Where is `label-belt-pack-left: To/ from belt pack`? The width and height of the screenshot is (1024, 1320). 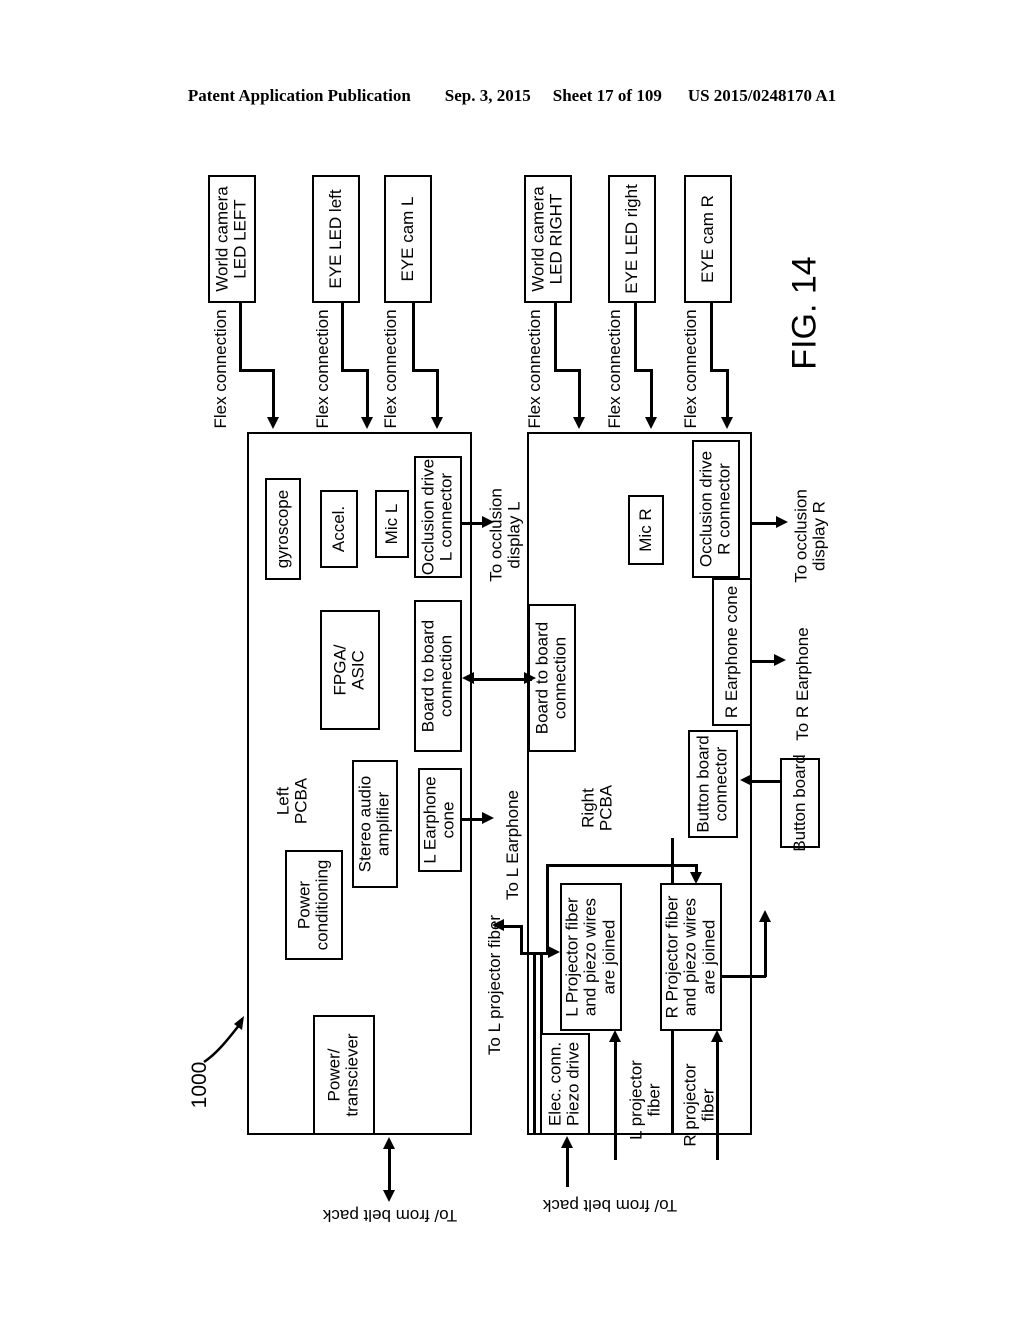 label-belt-pack-left: To/ from belt pack is located at coordinates (390, 1216).